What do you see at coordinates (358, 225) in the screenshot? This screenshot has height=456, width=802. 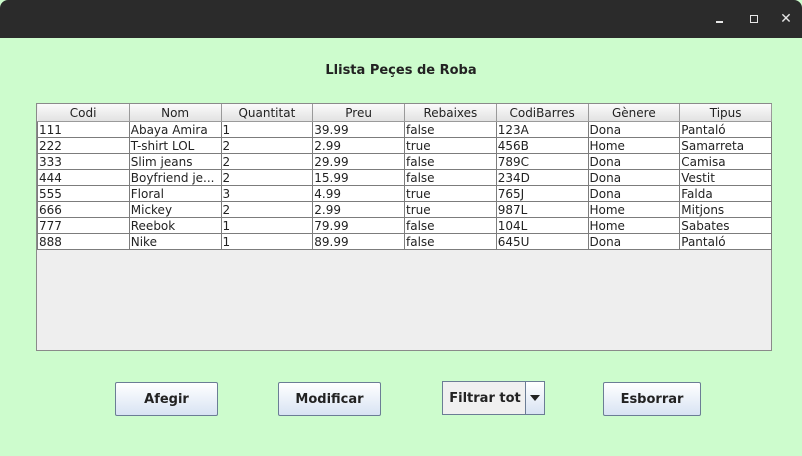 I see `table-cell: 79.99` at bounding box center [358, 225].